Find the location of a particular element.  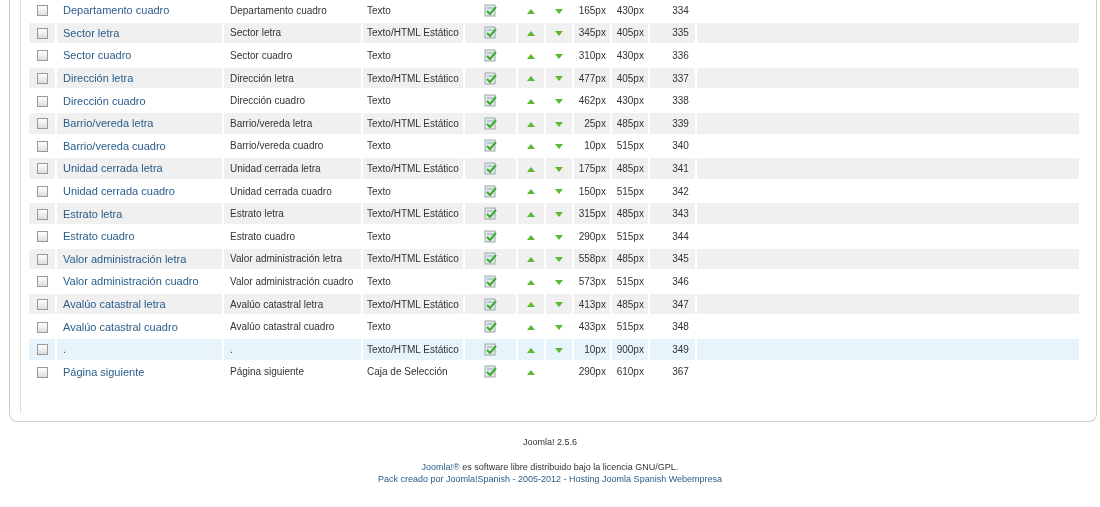

field-id: 344 is located at coordinates (680, 236).